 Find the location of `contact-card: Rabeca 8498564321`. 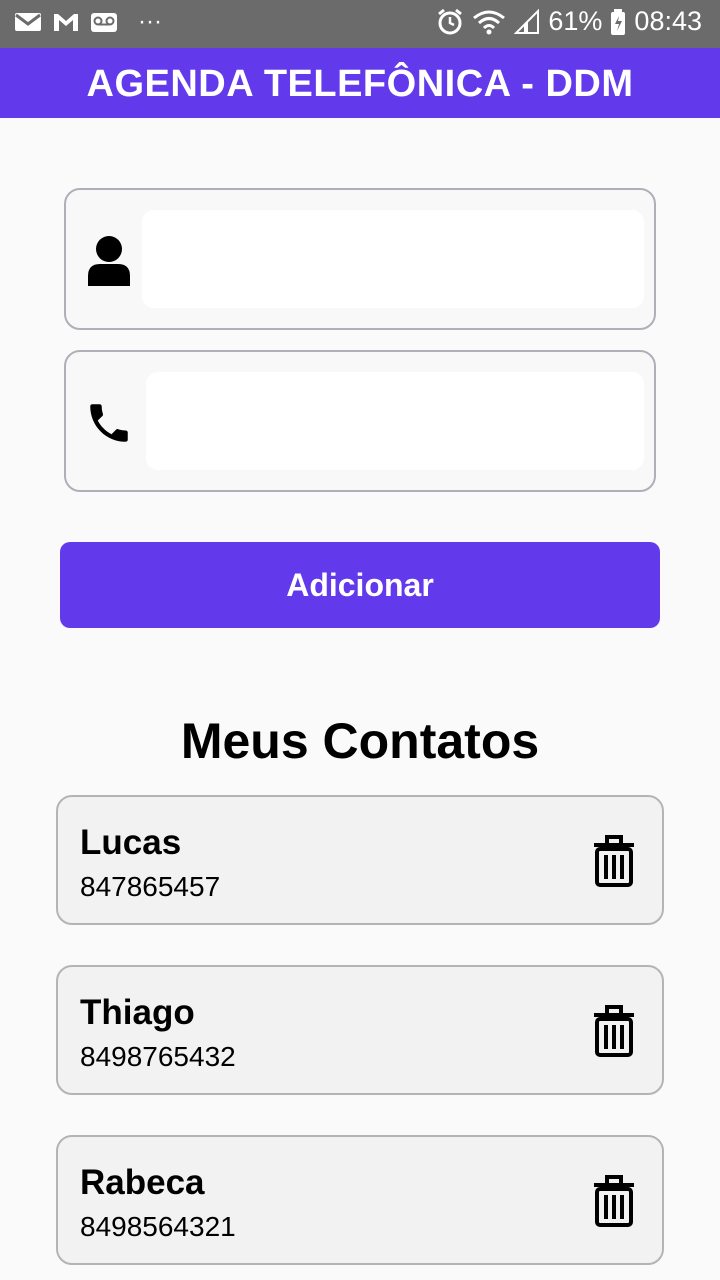

contact-card: Rabeca 8498564321 is located at coordinates (360, 1200).